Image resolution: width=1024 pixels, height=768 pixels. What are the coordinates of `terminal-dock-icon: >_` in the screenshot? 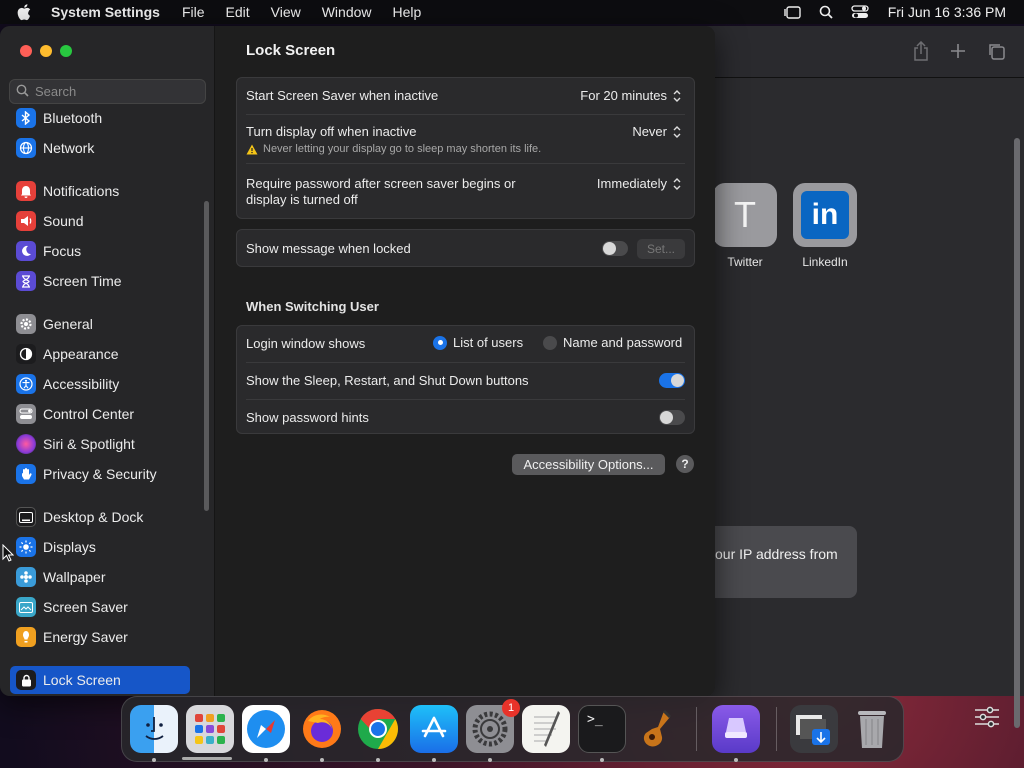 It's located at (602, 729).